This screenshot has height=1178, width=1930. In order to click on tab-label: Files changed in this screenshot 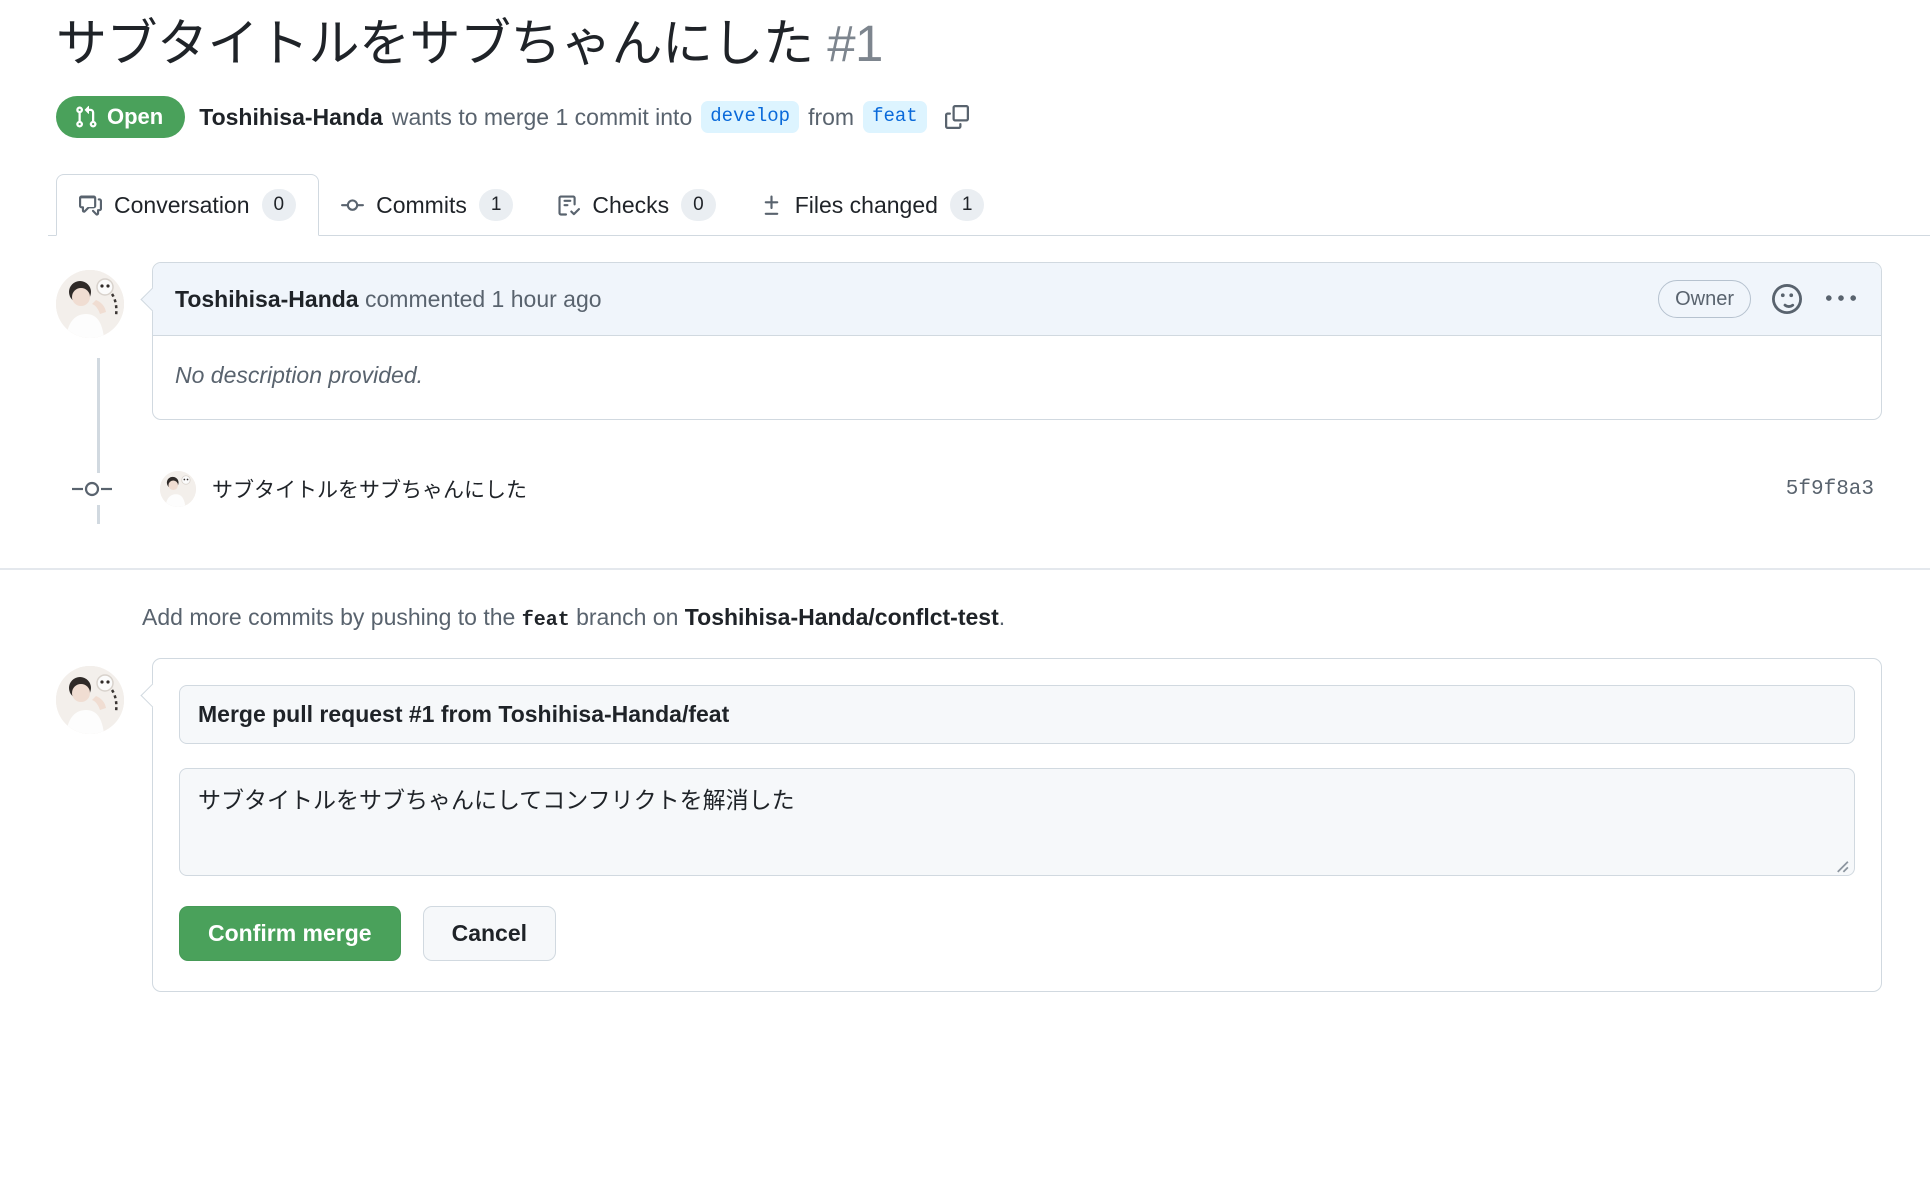, I will do `click(866, 204)`.